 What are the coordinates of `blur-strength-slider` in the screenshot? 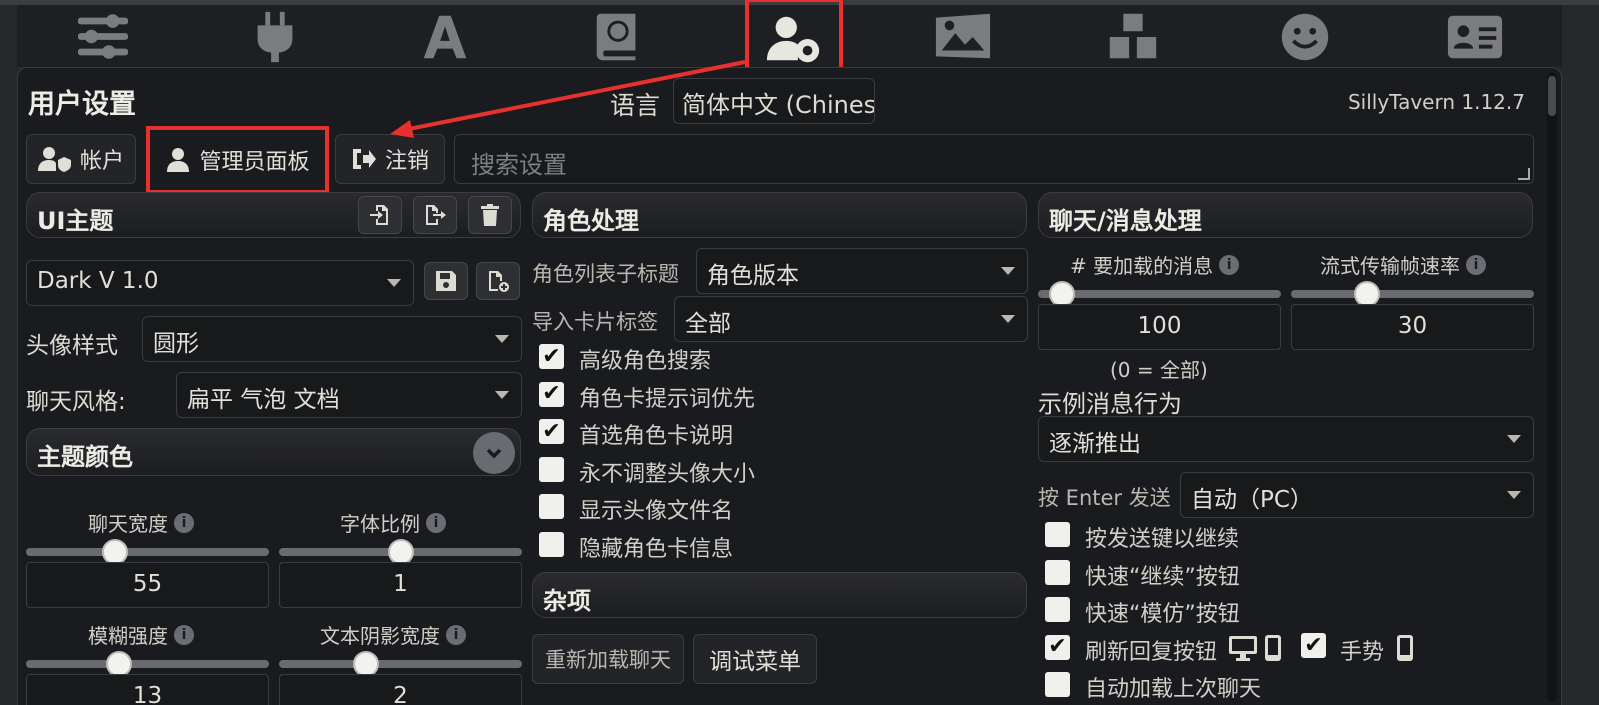 It's located at (147, 664).